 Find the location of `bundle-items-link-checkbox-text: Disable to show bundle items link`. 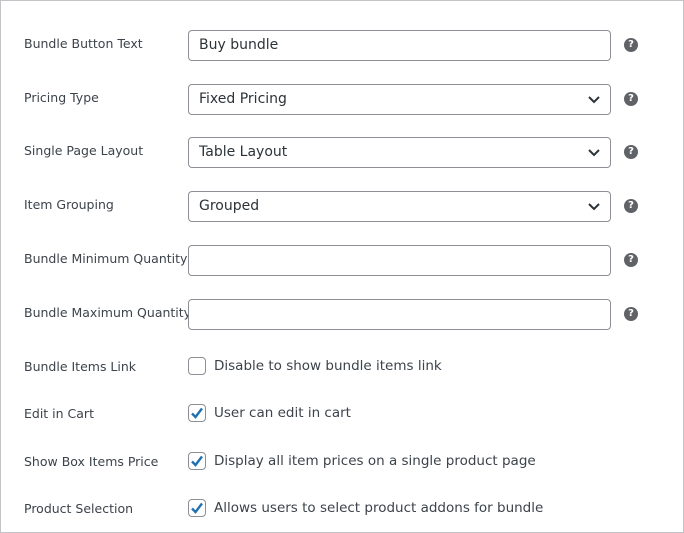

bundle-items-link-checkbox-text: Disable to show bundle items link is located at coordinates (328, 366).